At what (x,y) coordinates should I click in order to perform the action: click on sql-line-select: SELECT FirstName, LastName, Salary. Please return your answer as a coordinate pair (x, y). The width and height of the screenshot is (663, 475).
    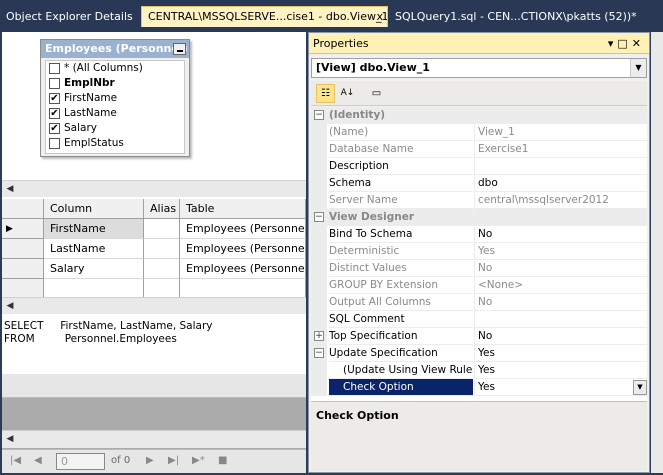
    Looking at the image, I should click on (108, 326).